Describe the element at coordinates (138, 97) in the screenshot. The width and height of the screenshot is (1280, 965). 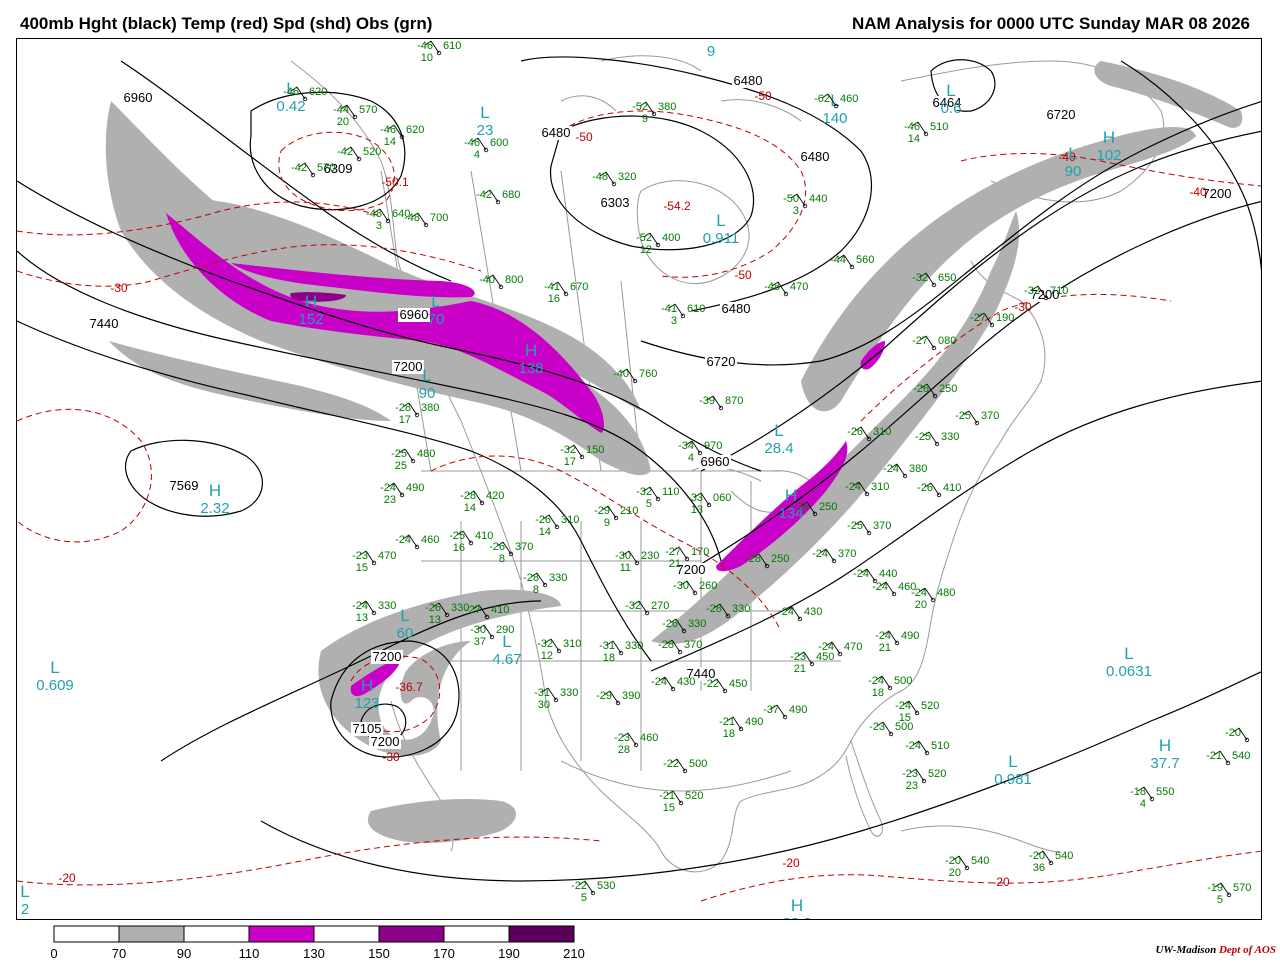
I see `contour-label: 6960` at that location.